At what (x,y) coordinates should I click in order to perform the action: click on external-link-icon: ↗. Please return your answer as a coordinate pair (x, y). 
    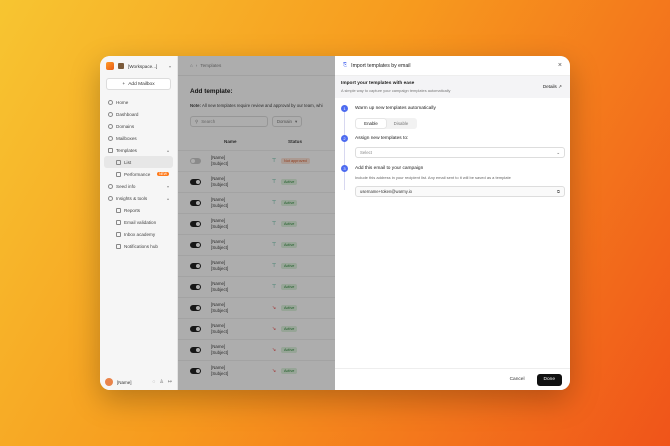
    Looking at the image, I should click on (560, 86).